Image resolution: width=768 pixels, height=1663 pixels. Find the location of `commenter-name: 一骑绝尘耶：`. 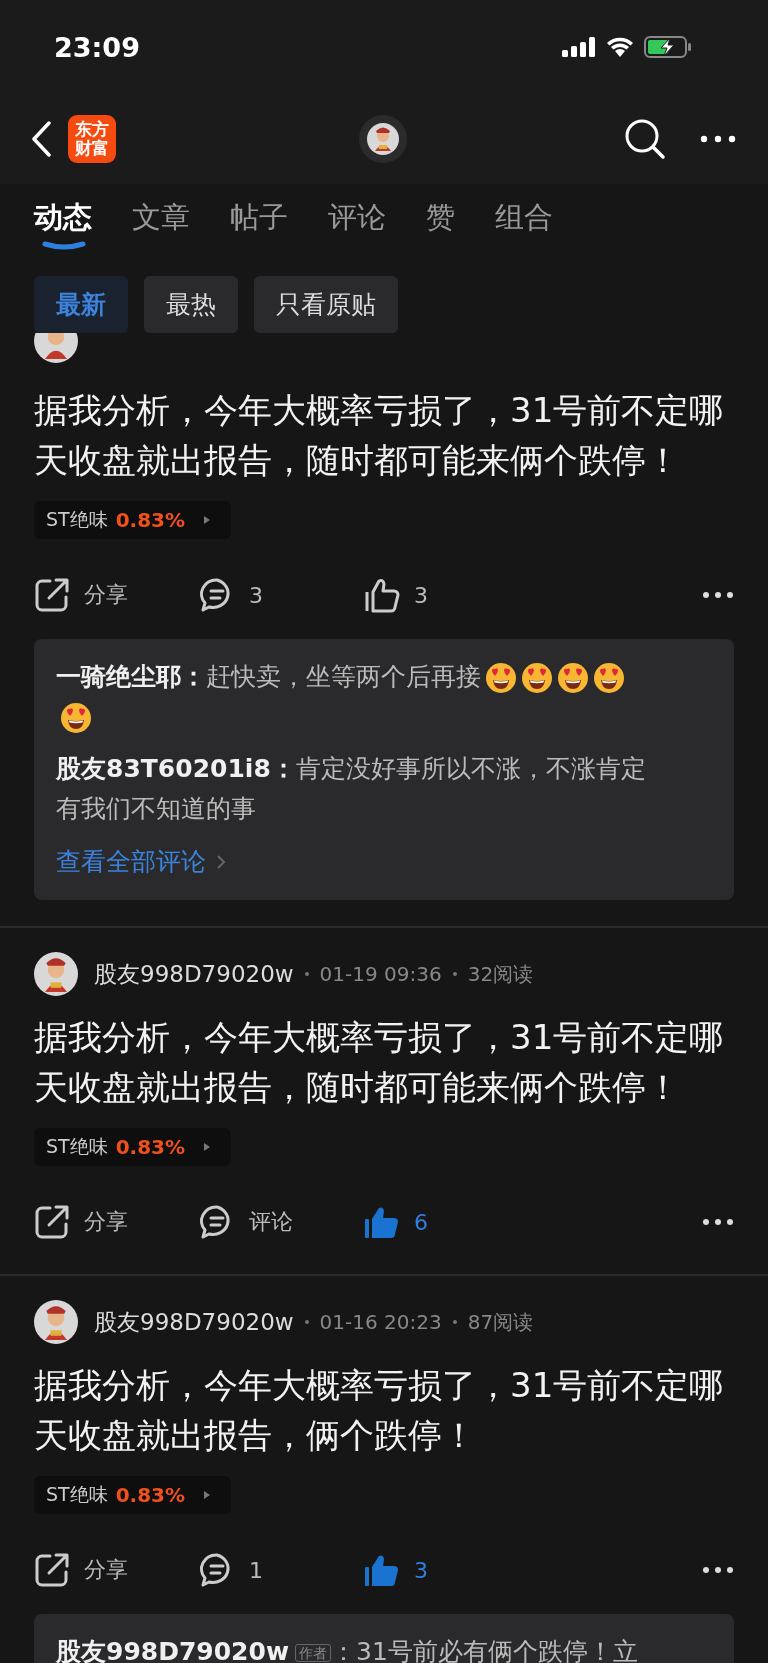

commenter-name: 一骑绝尘耶： is located at coordinates (131, 676).